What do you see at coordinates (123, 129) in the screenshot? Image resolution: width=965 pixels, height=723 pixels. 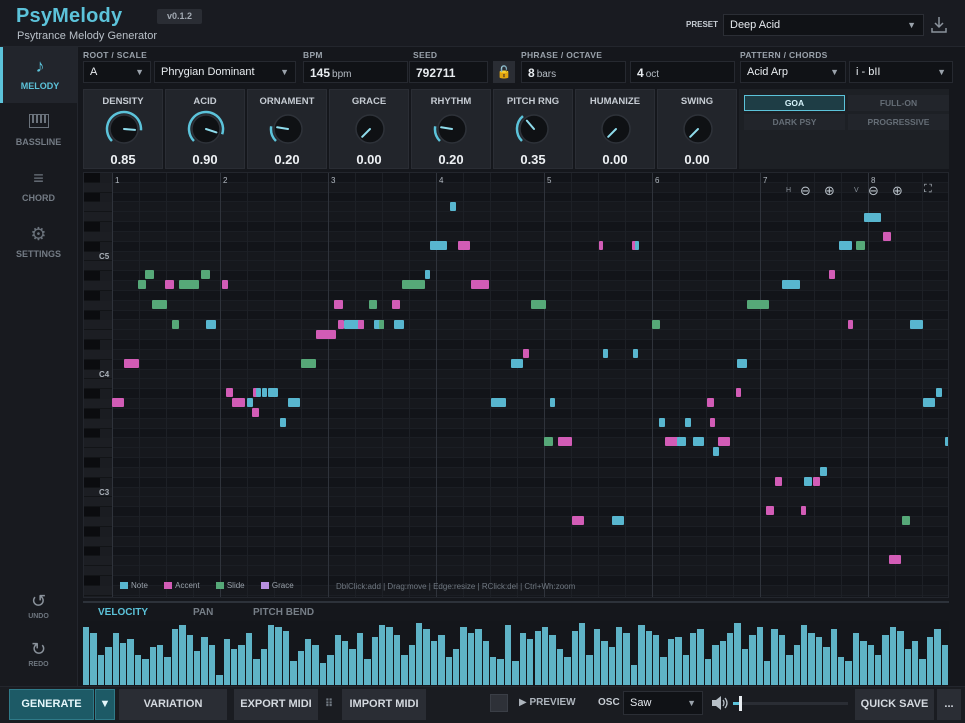 I see `knob-density: DENSITY 0.85` at bounding box center [123, 129].